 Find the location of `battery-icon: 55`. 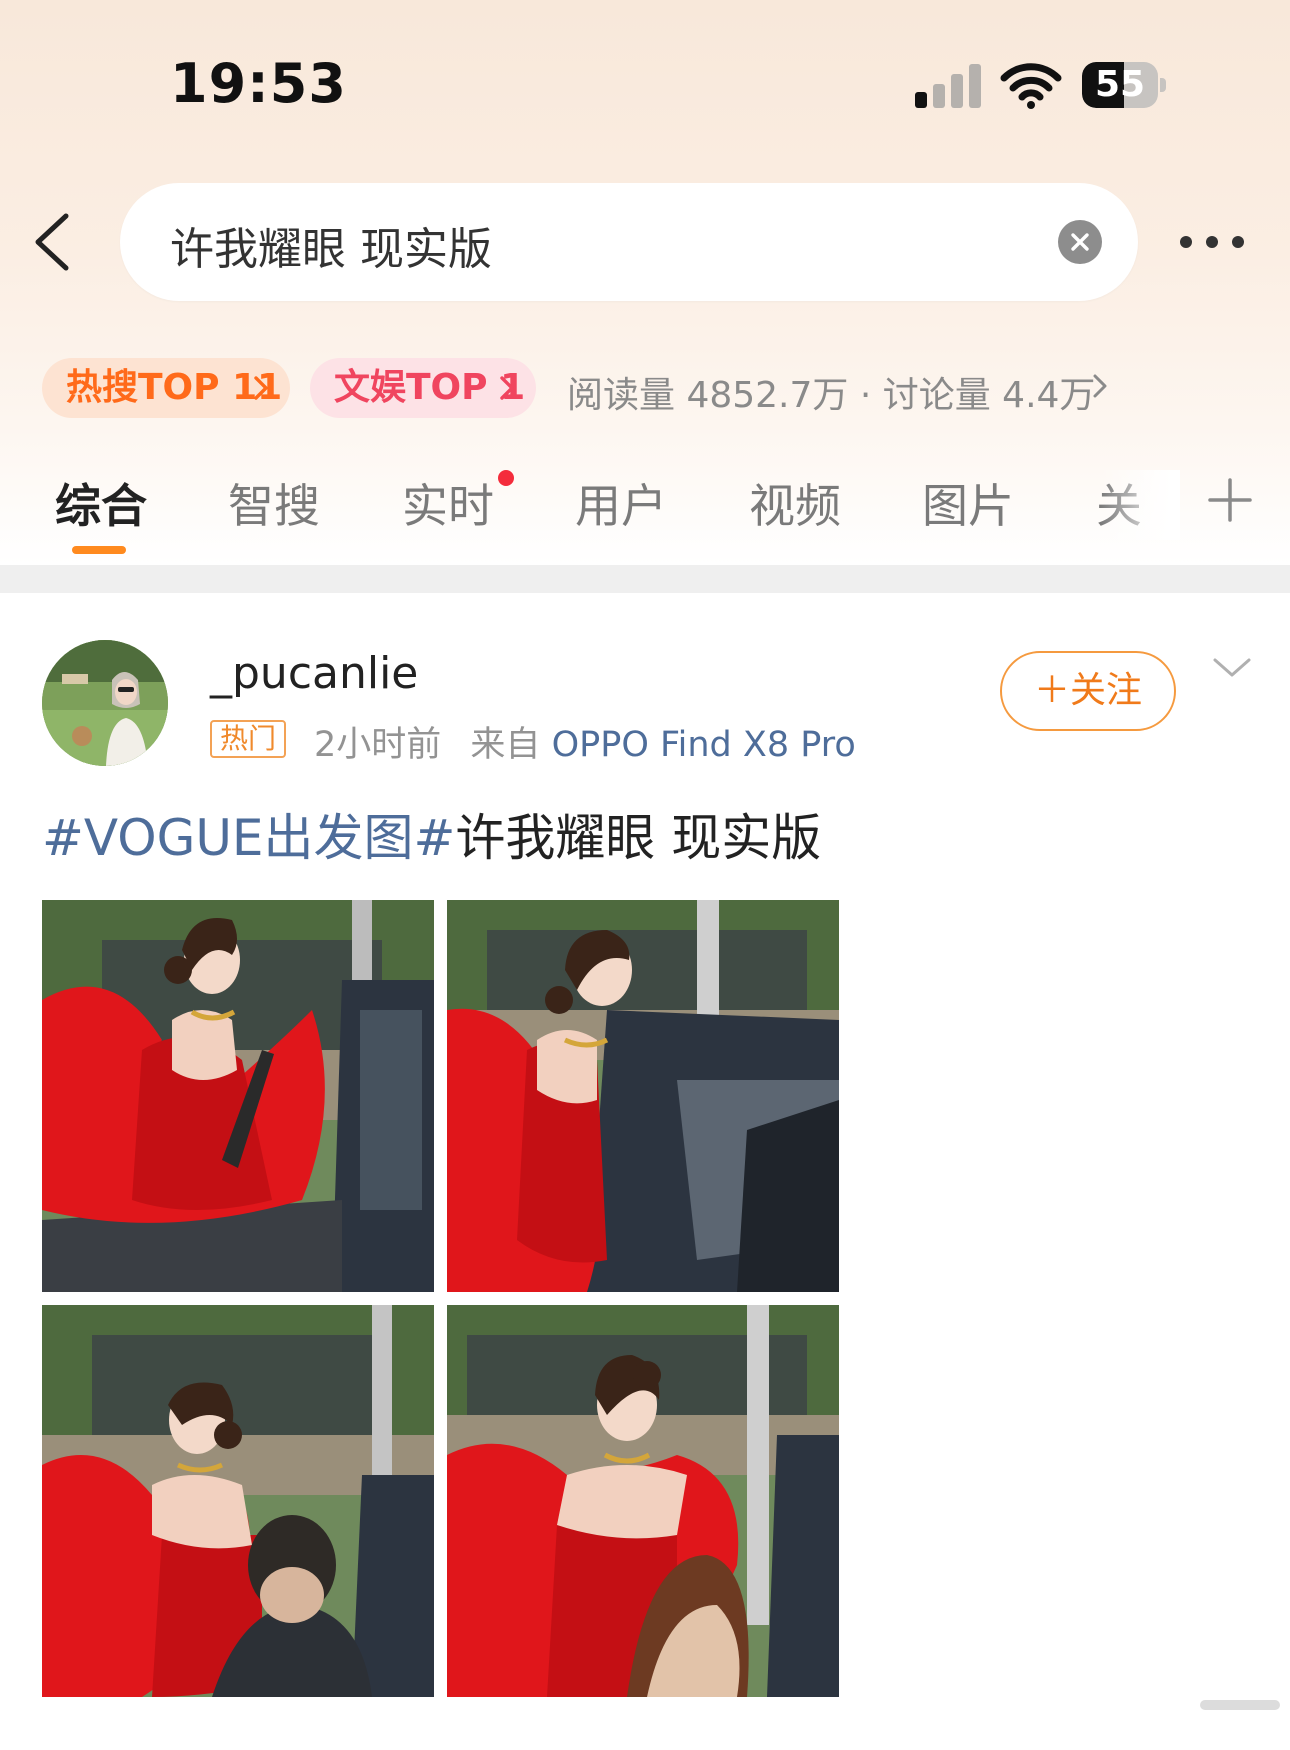

battery-icon: 55 is located at coordinates (1125, 86).